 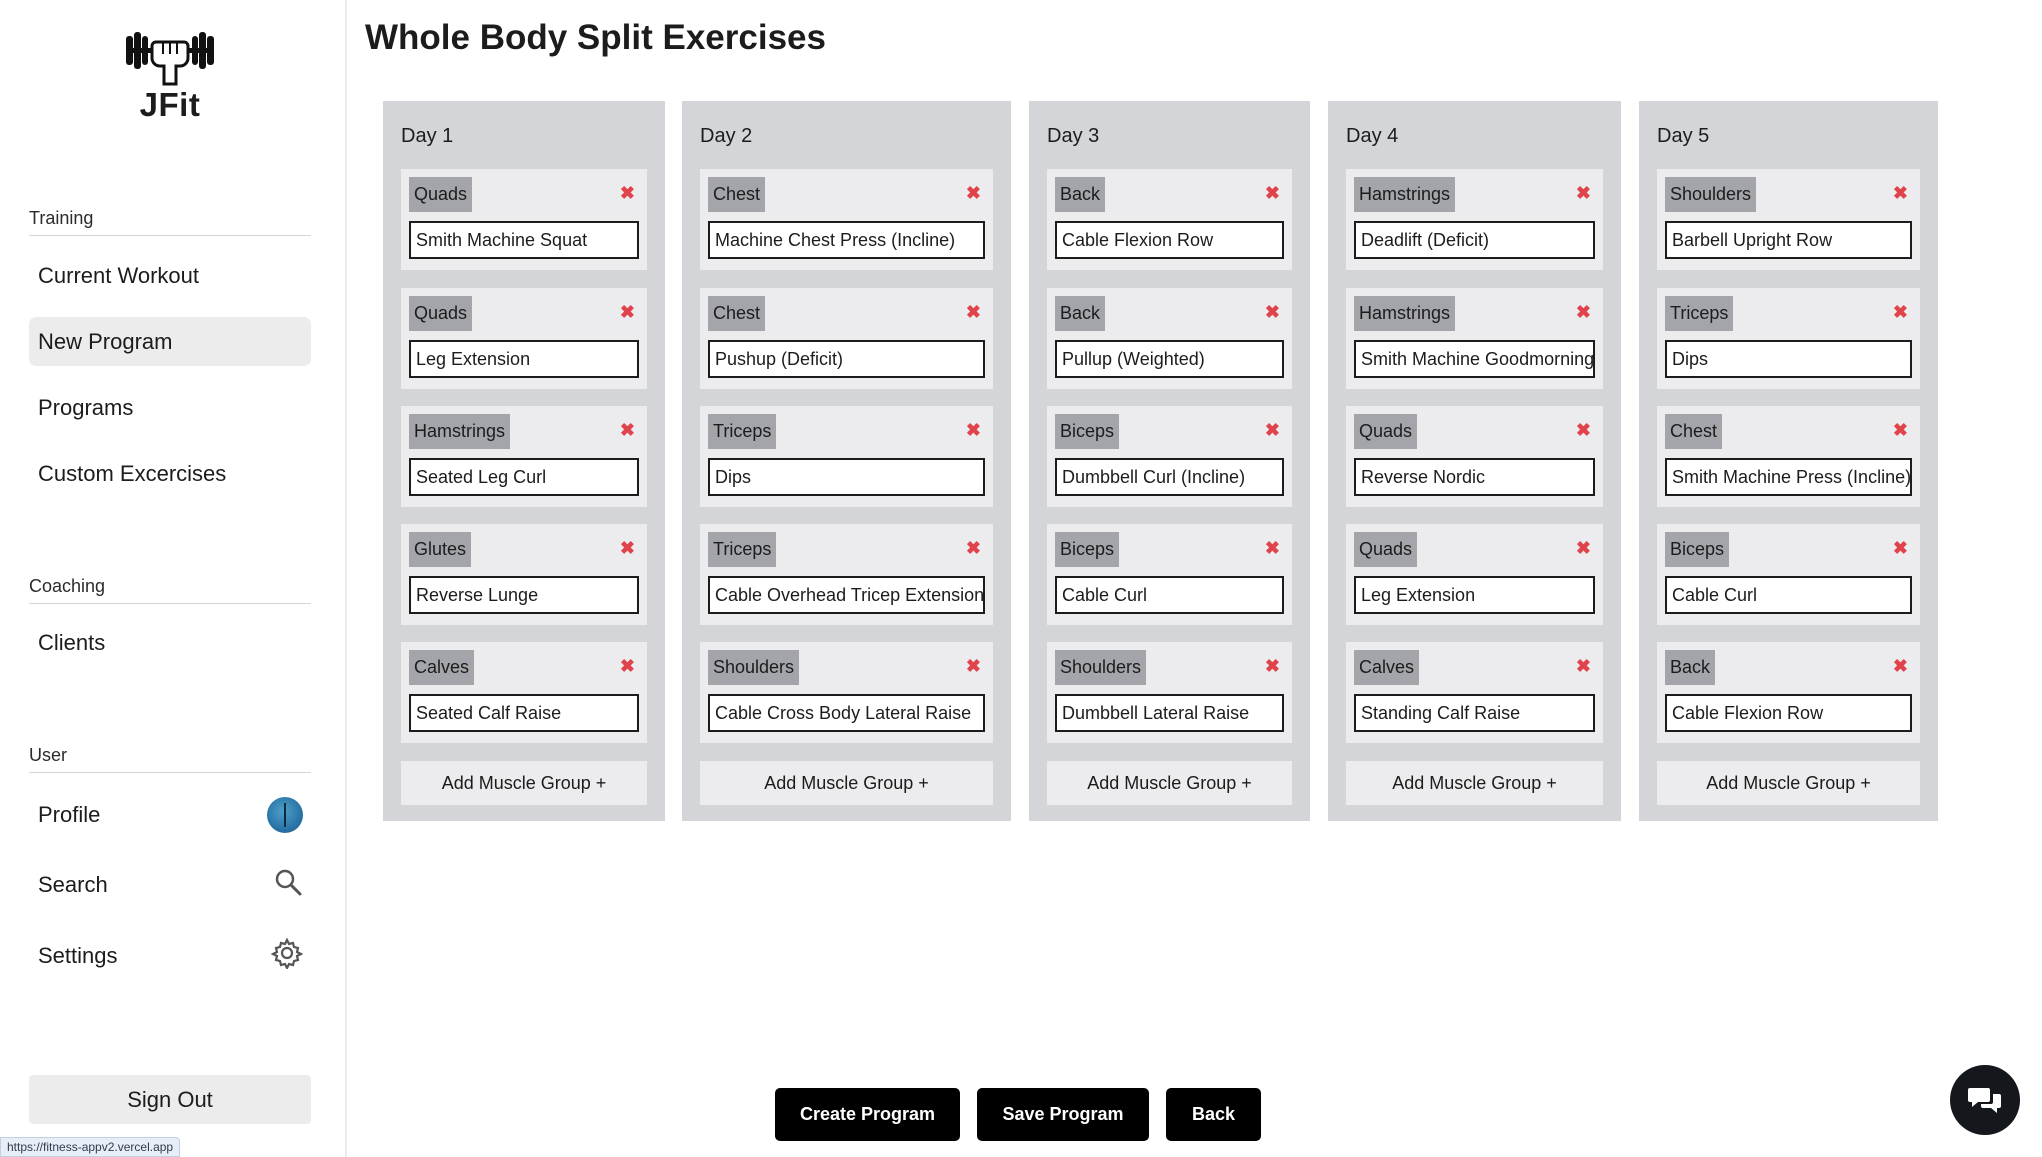 I want to click on exercise-select: Reverse Nordic, so click(x=1474, y=477).